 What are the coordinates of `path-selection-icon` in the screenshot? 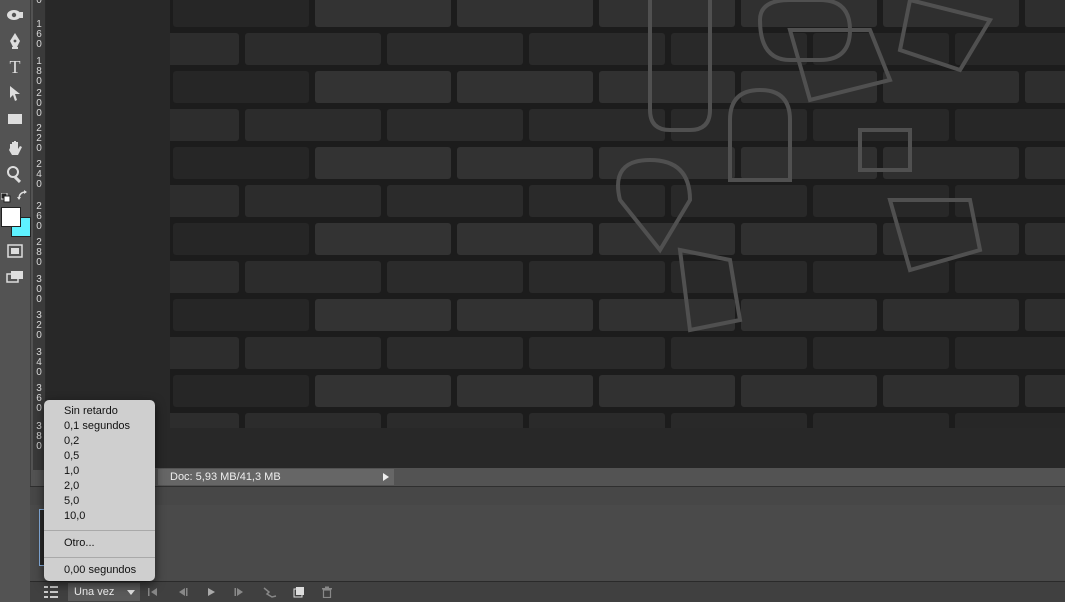 It's located at (15, 93).